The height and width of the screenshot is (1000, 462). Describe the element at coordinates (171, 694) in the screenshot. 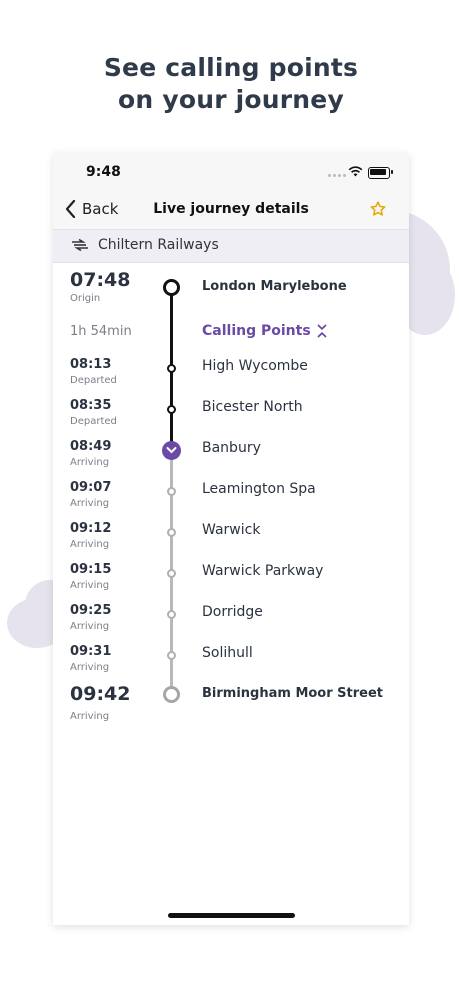

I see `destination-node` at that location.